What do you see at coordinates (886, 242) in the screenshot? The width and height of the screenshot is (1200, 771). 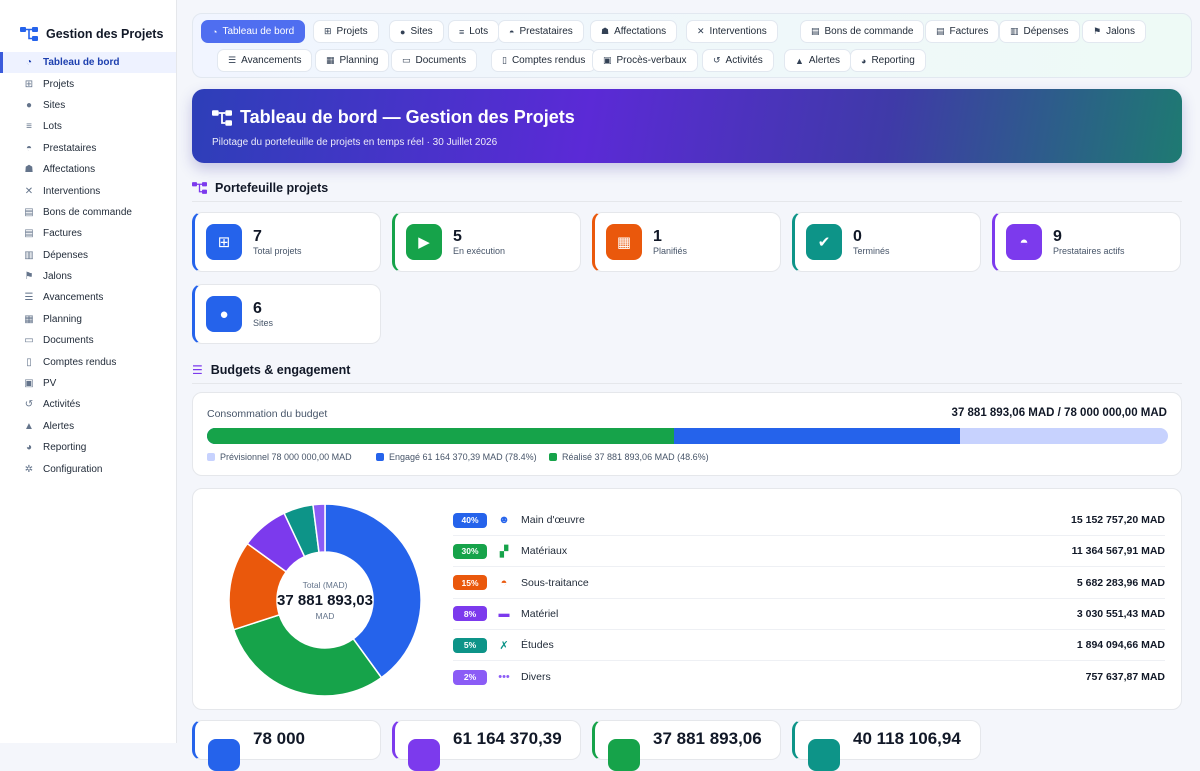 I see `kpi-card: ✔ 0 Terminés` at bounding box center [886, 242].